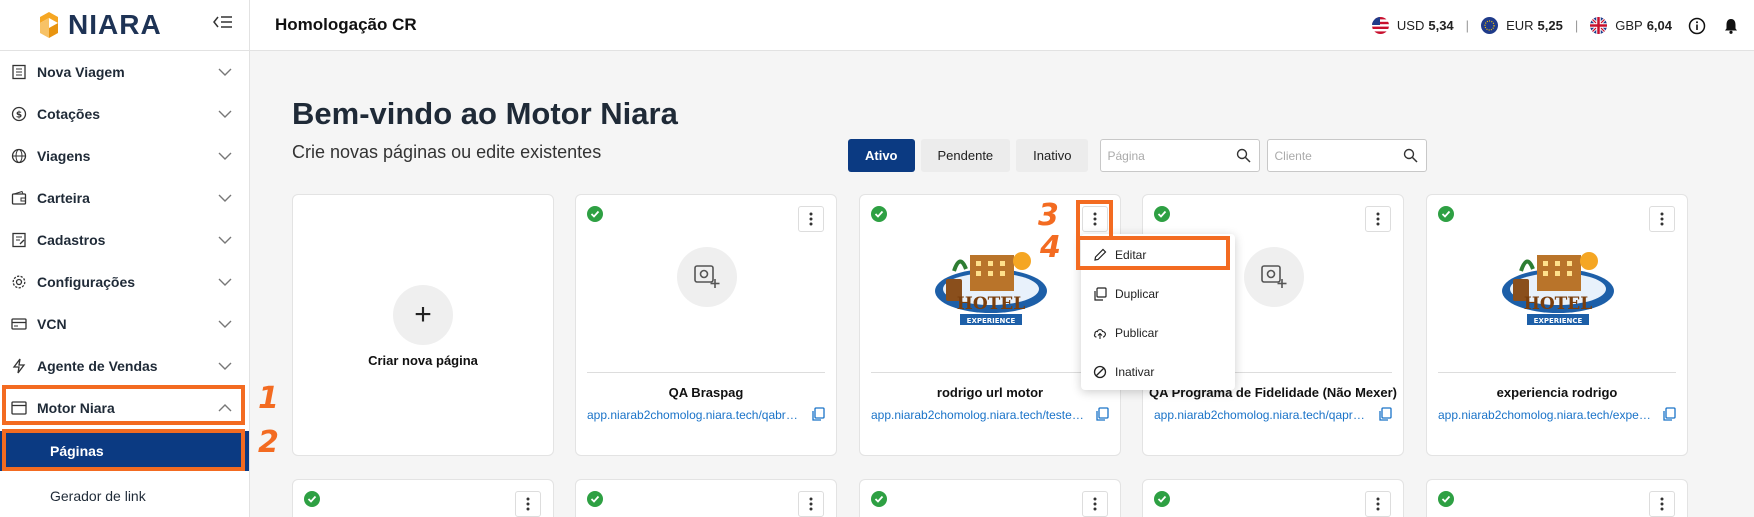 The height and width of the screenshot is (517, 1754). I want to click on card-actions-dropdown: Editar Duplicar Publicar Inativar, so click(1158, 312).